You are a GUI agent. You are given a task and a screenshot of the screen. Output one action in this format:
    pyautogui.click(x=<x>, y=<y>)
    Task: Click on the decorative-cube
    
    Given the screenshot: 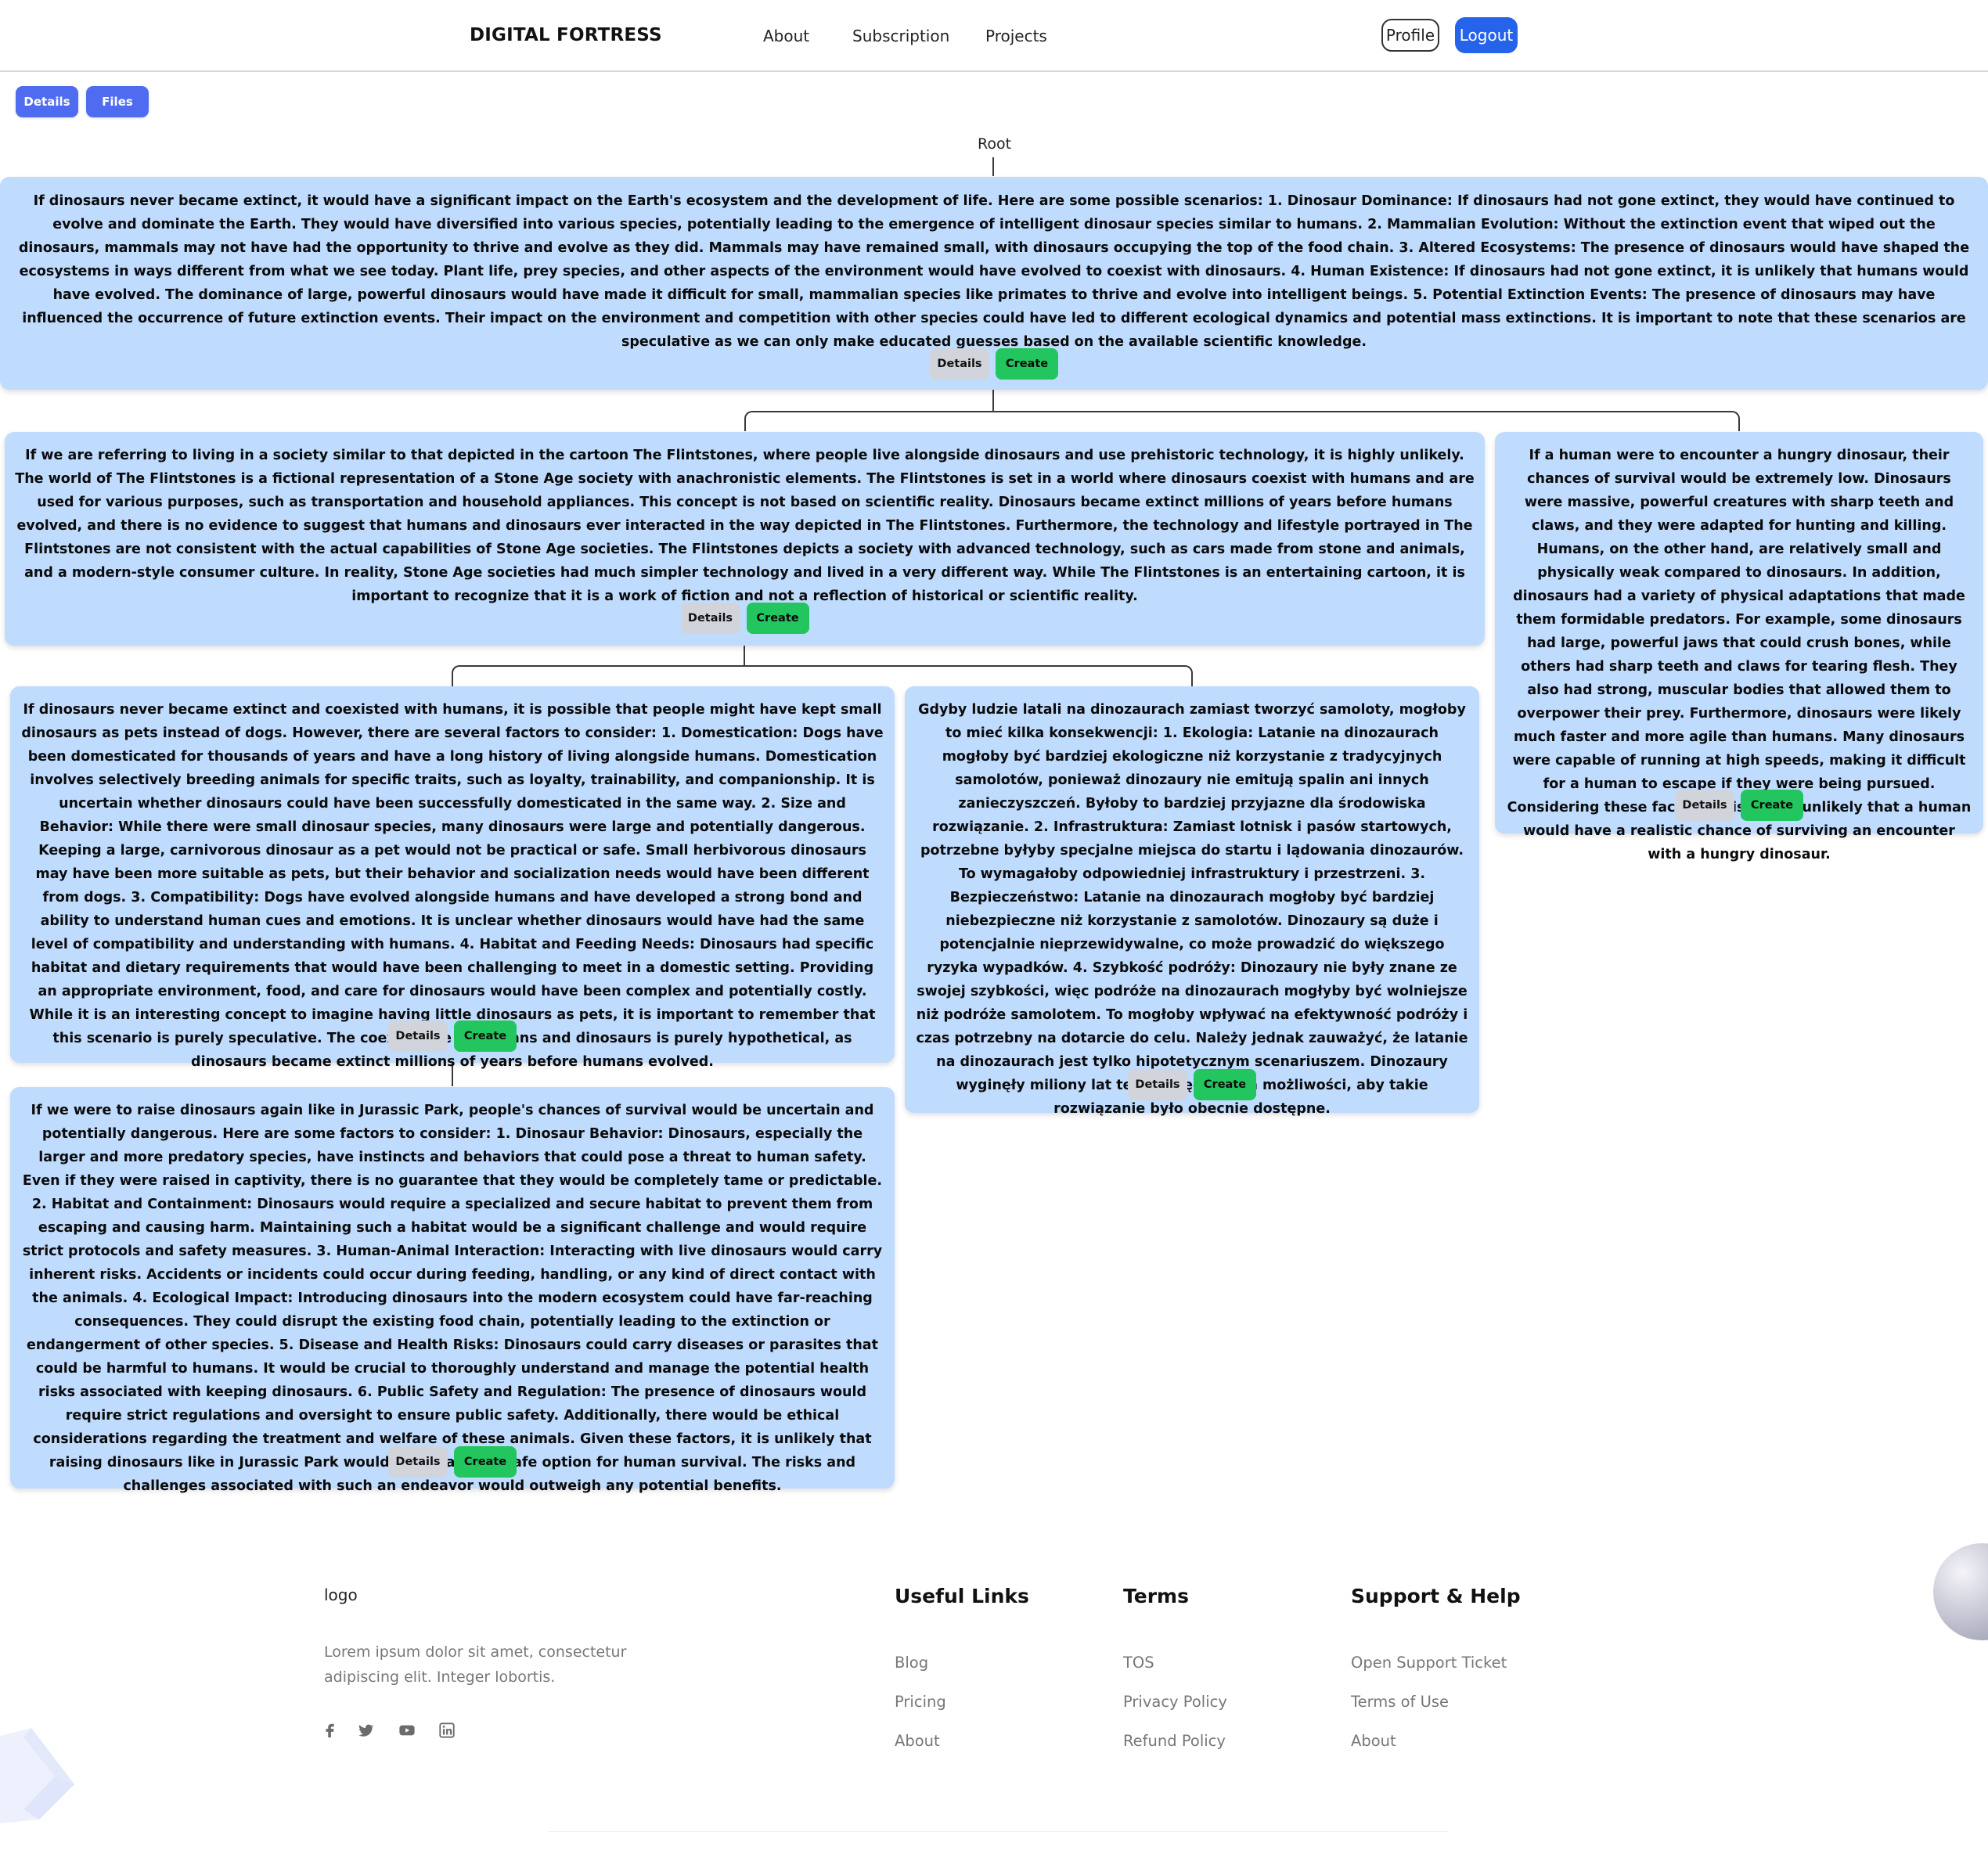 What is the action you would take?
    pyautogui.click(x=37, y=1775)
    